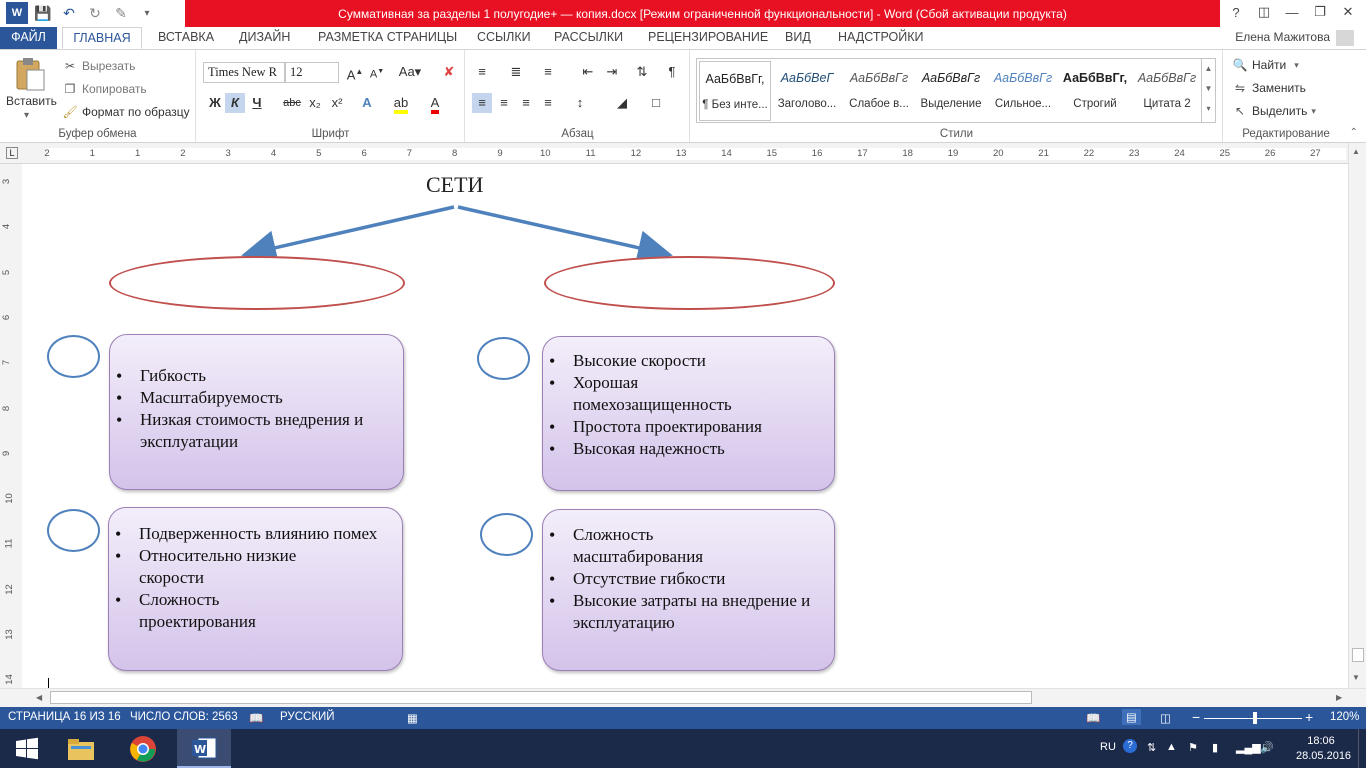 The height and width of the screenshot is (768, 1366). I want to click on show-hidden-icons: ▲, so click(1171, 747).